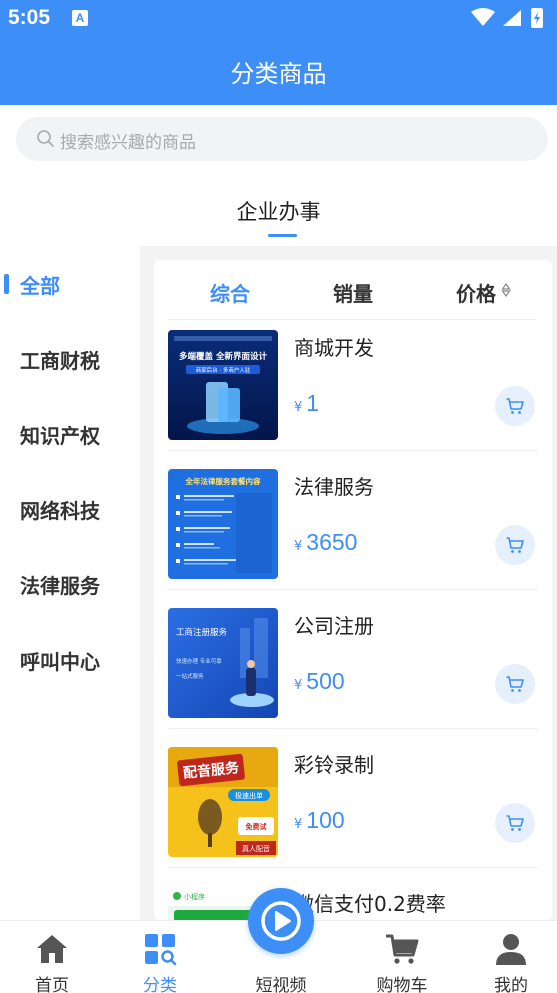  I want to click on play-icon, so click(281, 921).